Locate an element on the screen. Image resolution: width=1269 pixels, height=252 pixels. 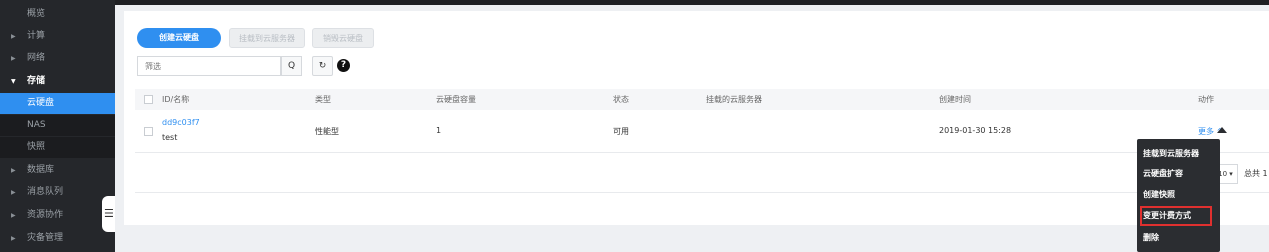
disk-status: 可用 is located at coordinates (621, 131).